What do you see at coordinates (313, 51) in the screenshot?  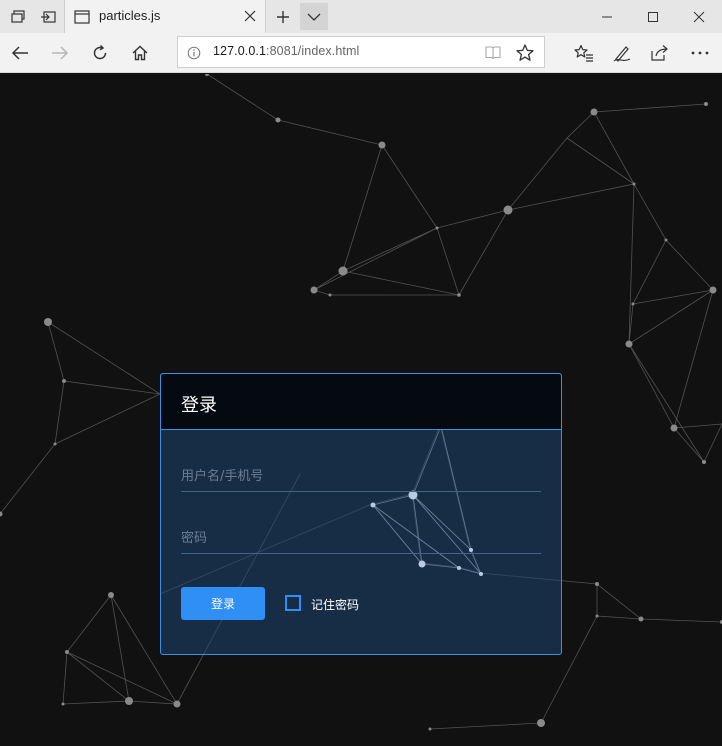 I see `address-path: :8081/index.html` at bounding box center [313, 51].